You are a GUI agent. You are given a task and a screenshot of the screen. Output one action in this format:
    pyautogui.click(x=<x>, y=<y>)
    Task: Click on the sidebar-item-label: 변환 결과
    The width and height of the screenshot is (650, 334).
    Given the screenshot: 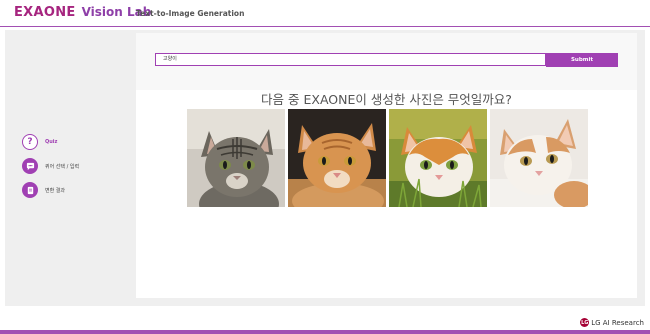 What is the action you would take?
    pyautogui.click(x=55, y=190)
    